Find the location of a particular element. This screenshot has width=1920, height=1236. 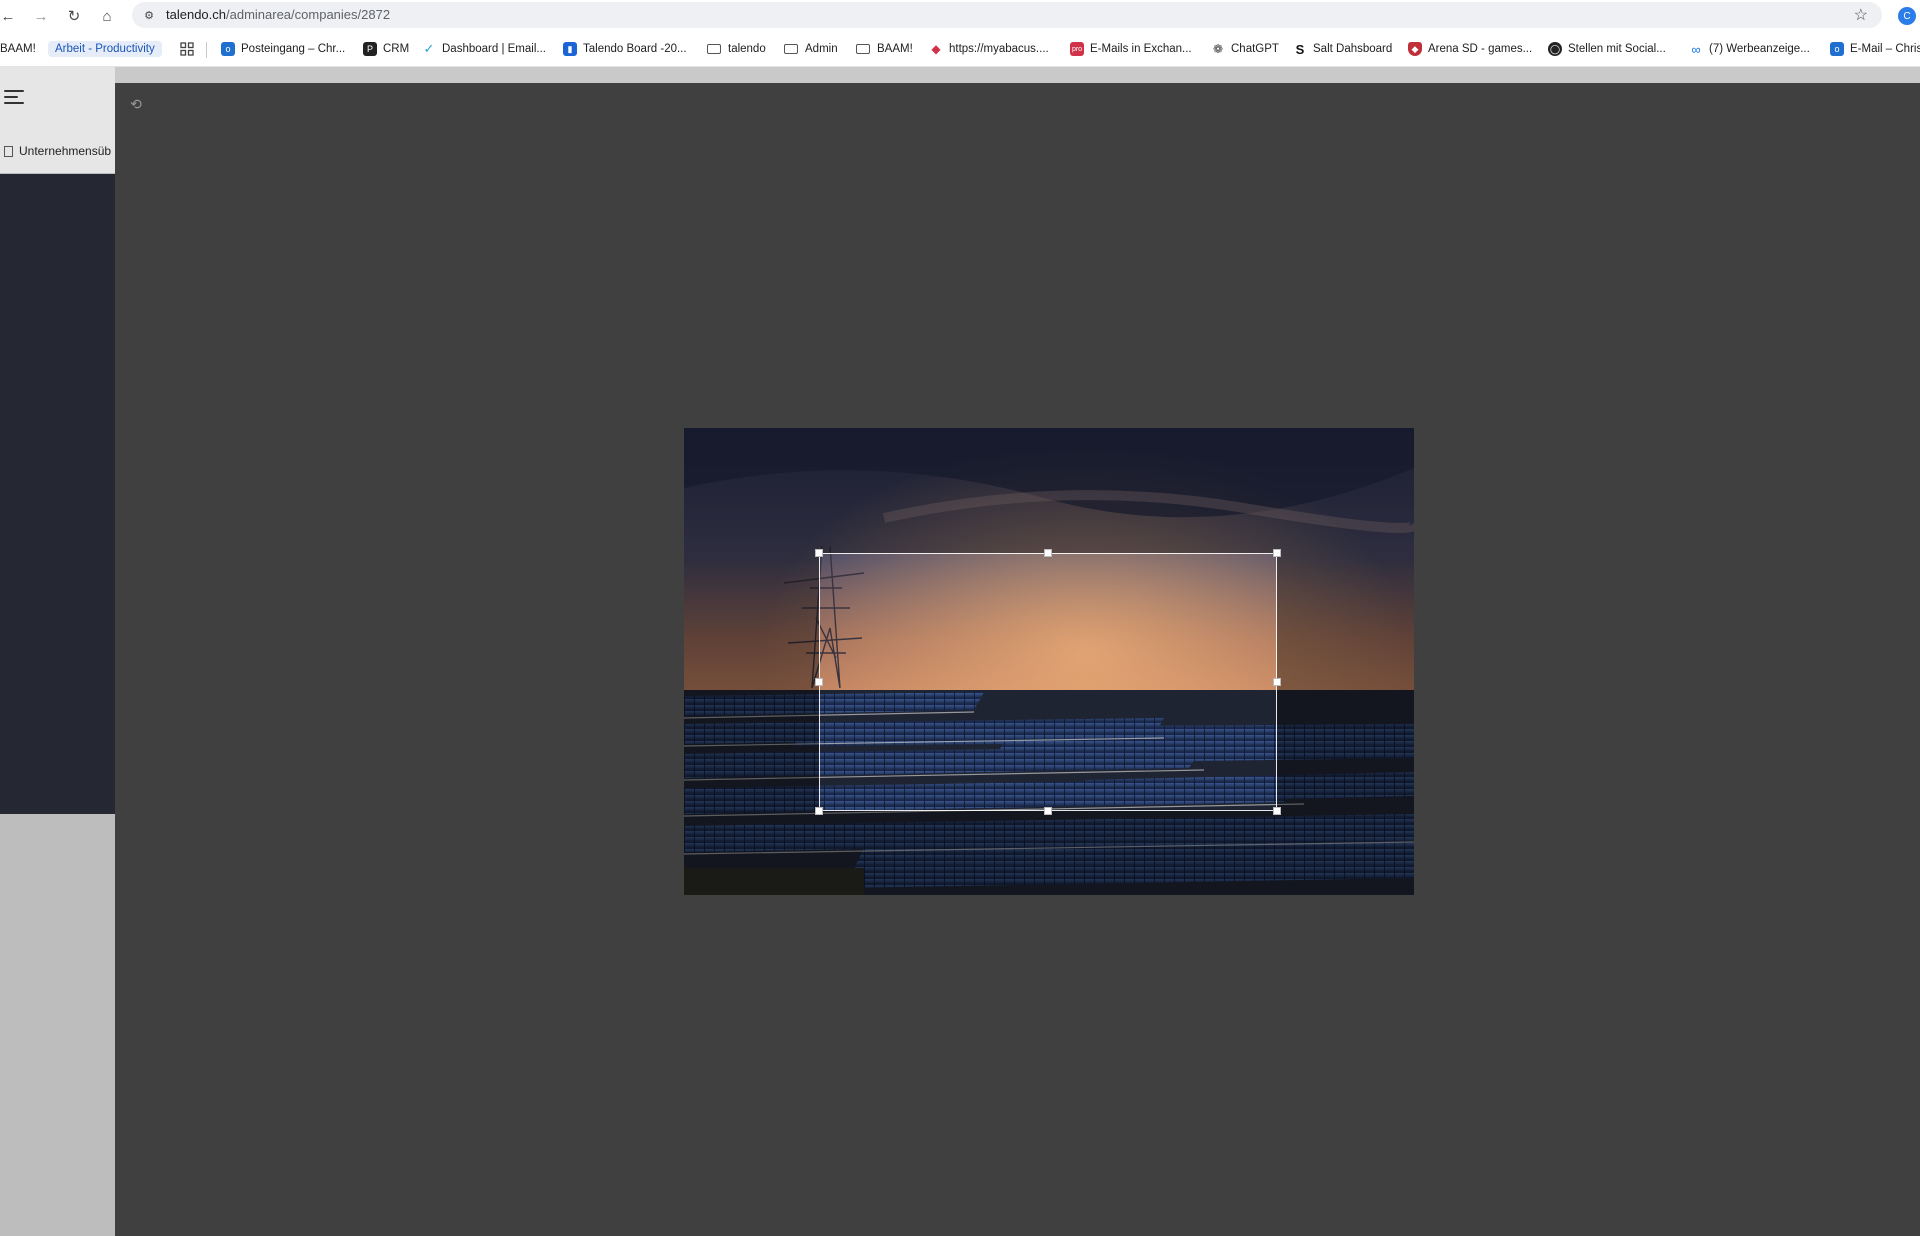

url-host: talendo.ch is located at coordinates (196, 14).